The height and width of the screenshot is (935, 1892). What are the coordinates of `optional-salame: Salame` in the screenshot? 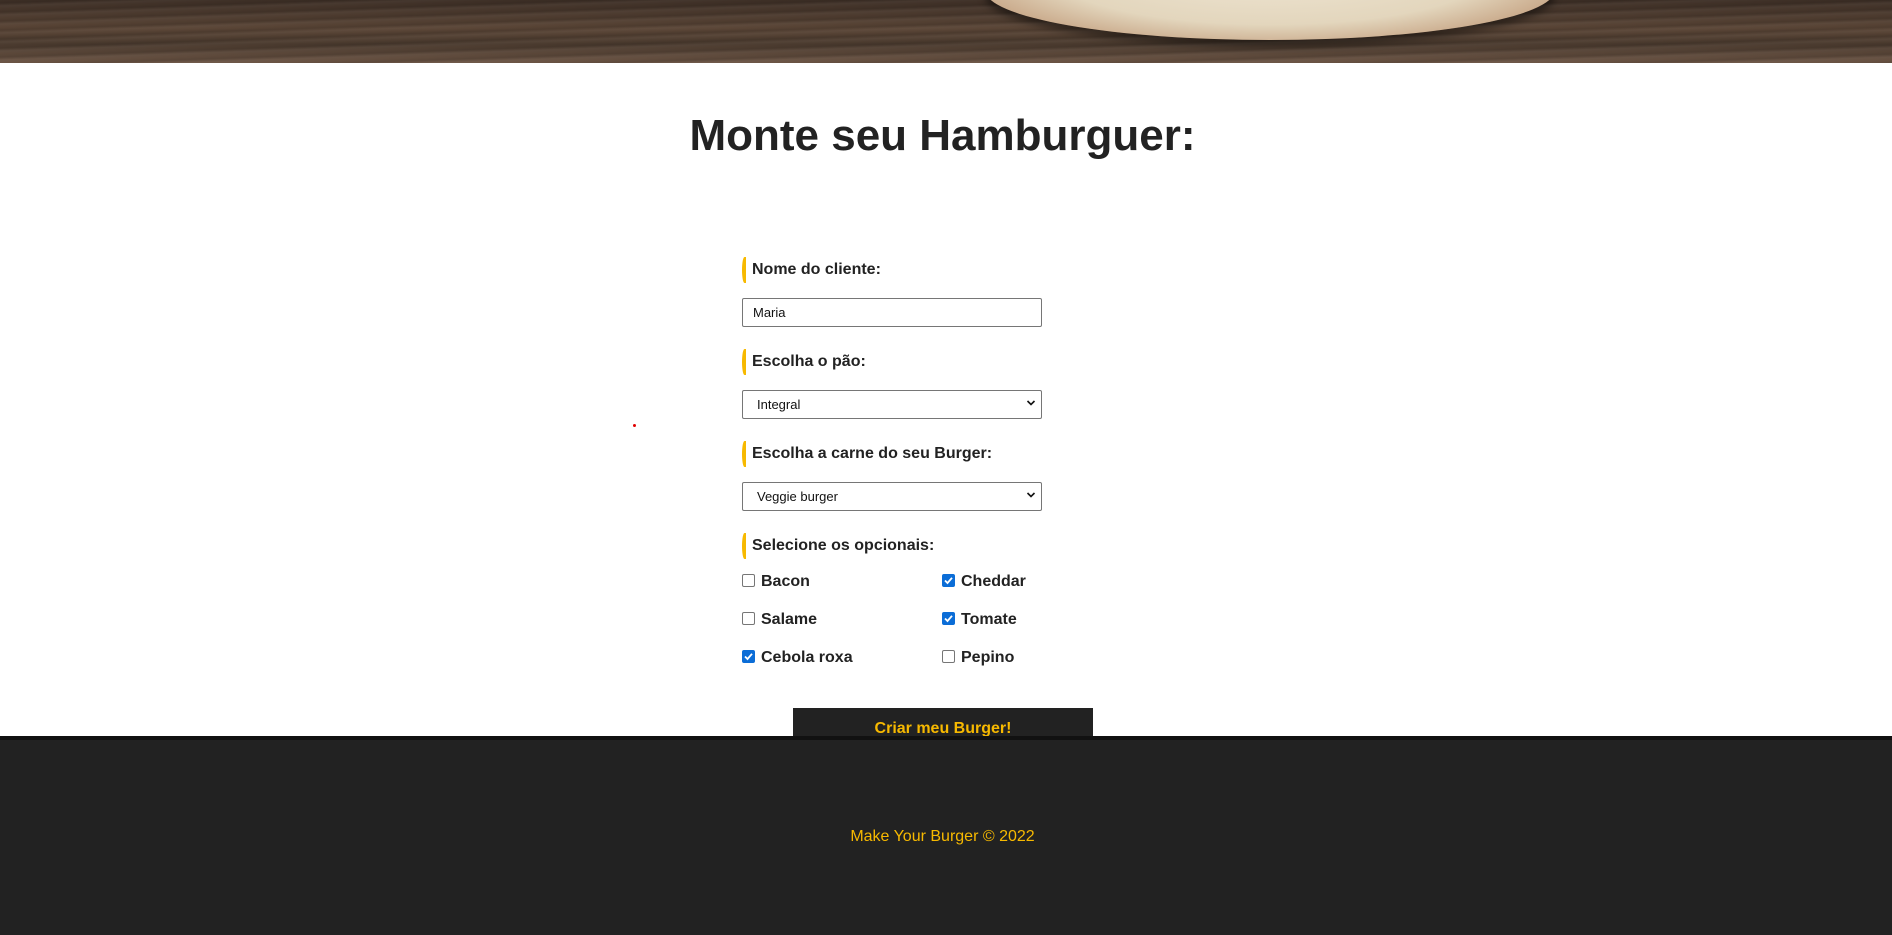 It's located at (779, 620).